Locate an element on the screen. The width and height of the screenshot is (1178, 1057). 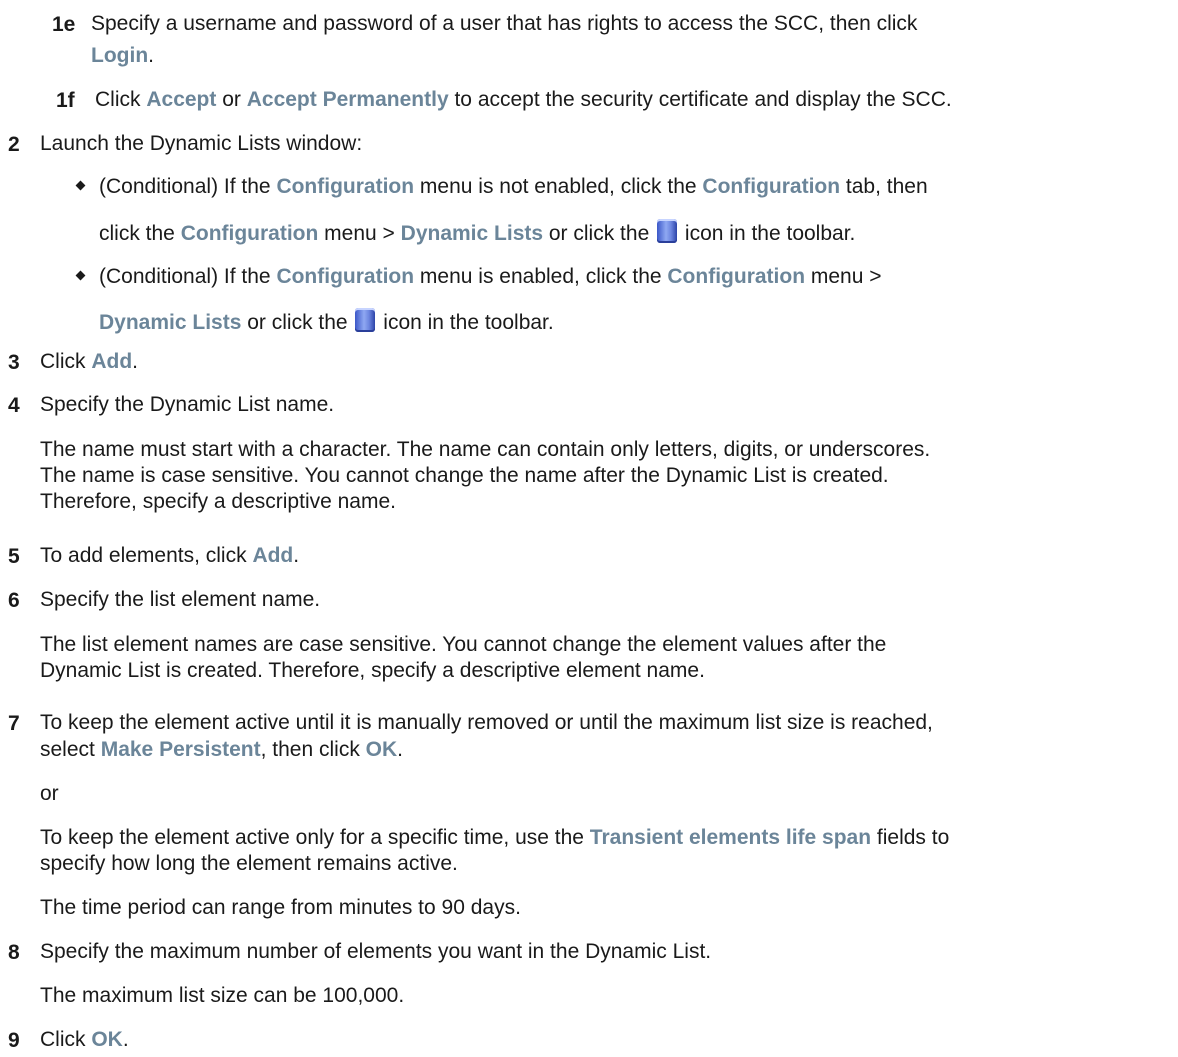
text: click the is located at coordinates (140, 233).